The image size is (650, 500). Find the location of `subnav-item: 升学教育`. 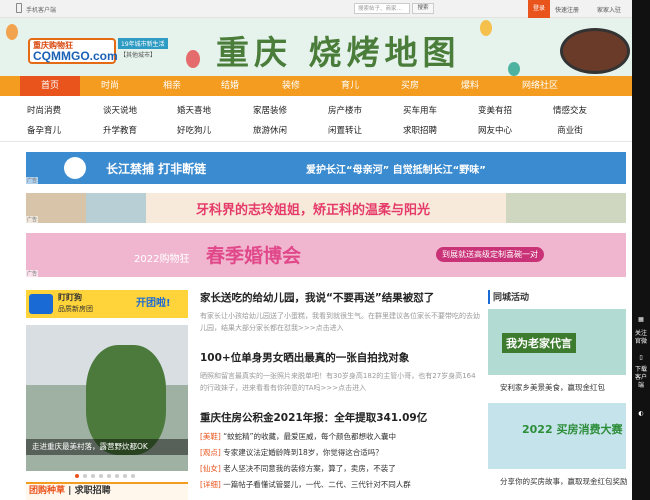

subnav-item: 升学教育 is located at coordinates (120, 130).